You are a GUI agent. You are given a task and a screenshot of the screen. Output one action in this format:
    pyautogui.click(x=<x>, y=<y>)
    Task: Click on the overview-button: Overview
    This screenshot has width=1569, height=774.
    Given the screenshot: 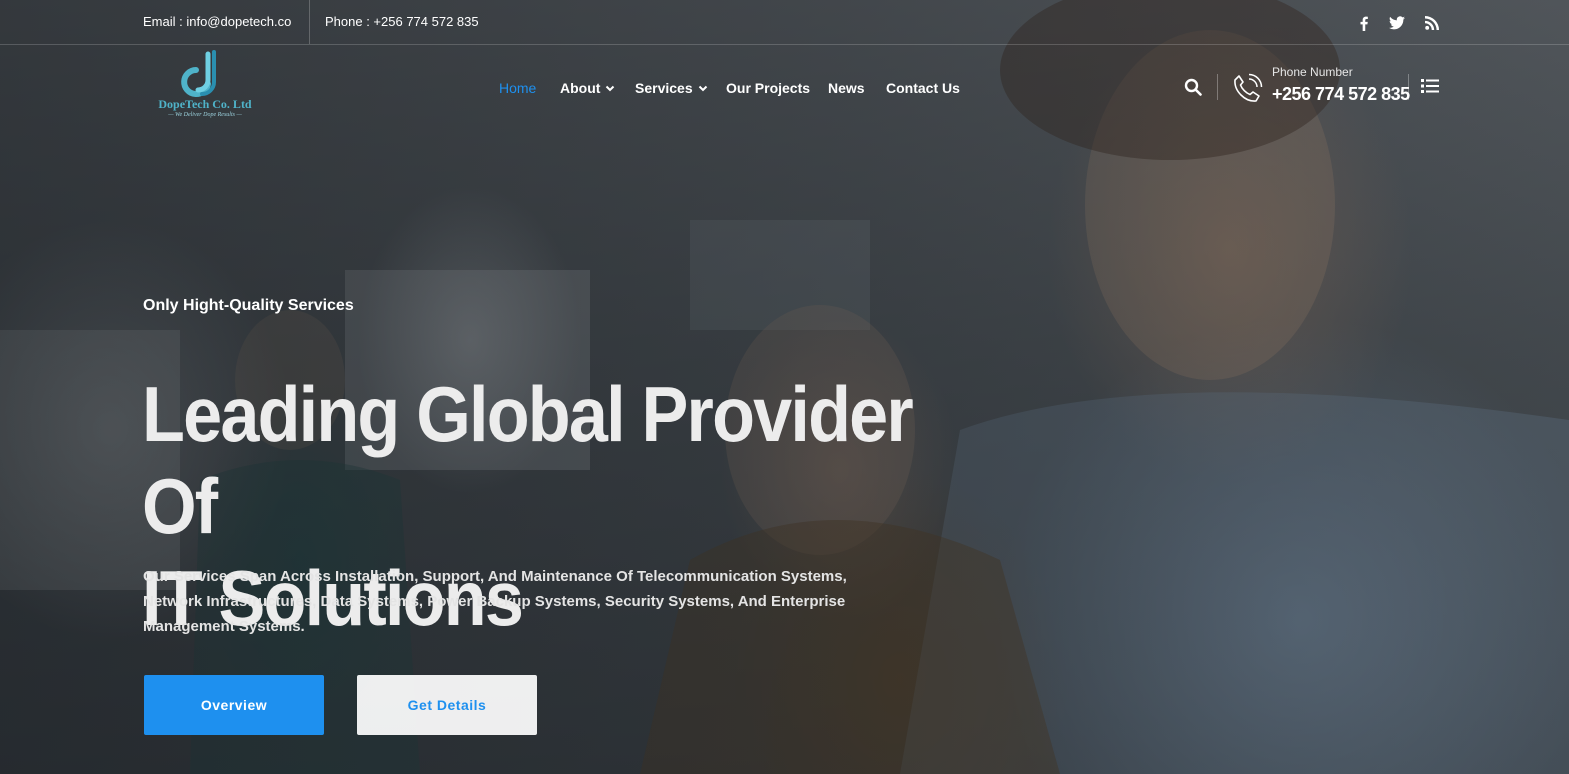 What is the action you would take?
    pyautogui.click(x=234, y=705)
    